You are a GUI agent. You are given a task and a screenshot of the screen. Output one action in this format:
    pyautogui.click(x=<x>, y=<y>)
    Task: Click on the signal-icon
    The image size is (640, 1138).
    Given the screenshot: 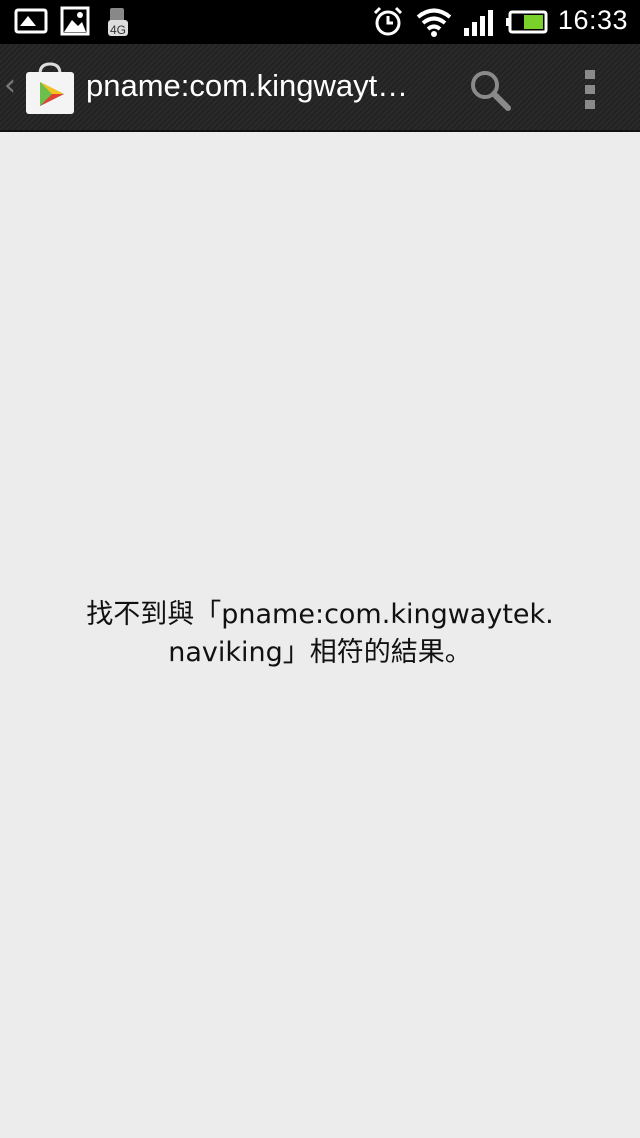 What is the action you would take?
    pyautogui.click(x=478, y=23)
    